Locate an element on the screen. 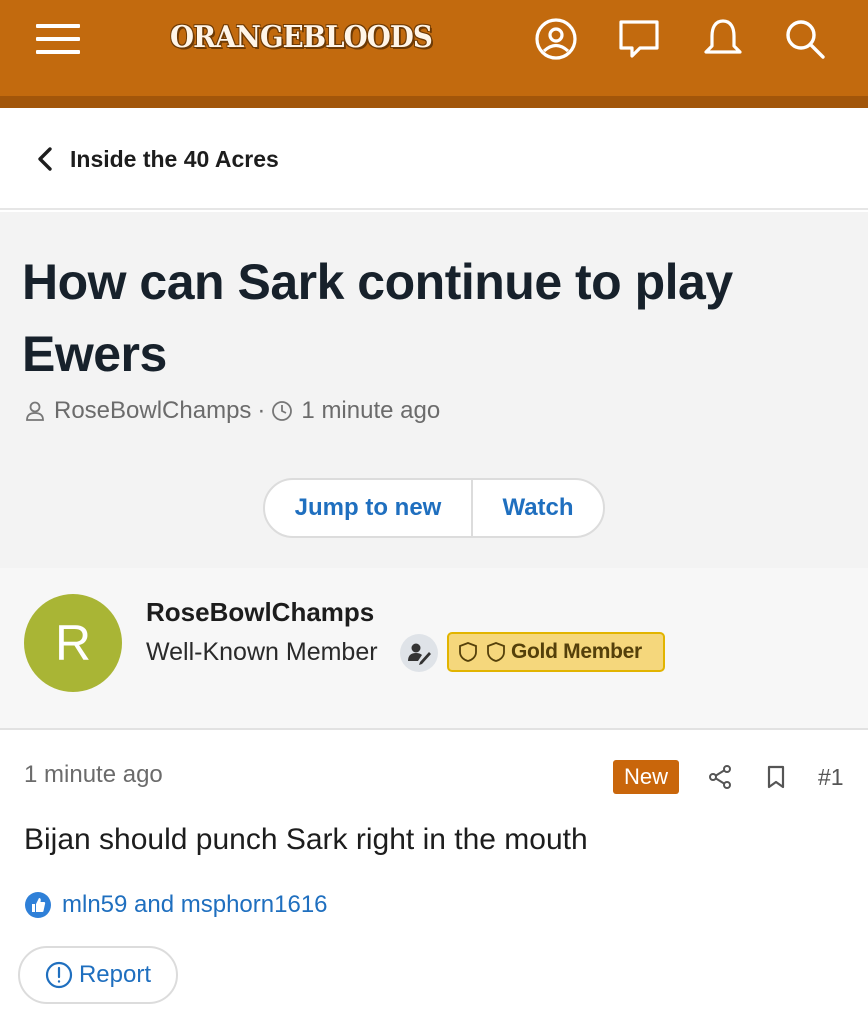 The image size is (868, 1024). breadcrumb-label: Inside the 40 Acres is located at coordinates (174, 159).